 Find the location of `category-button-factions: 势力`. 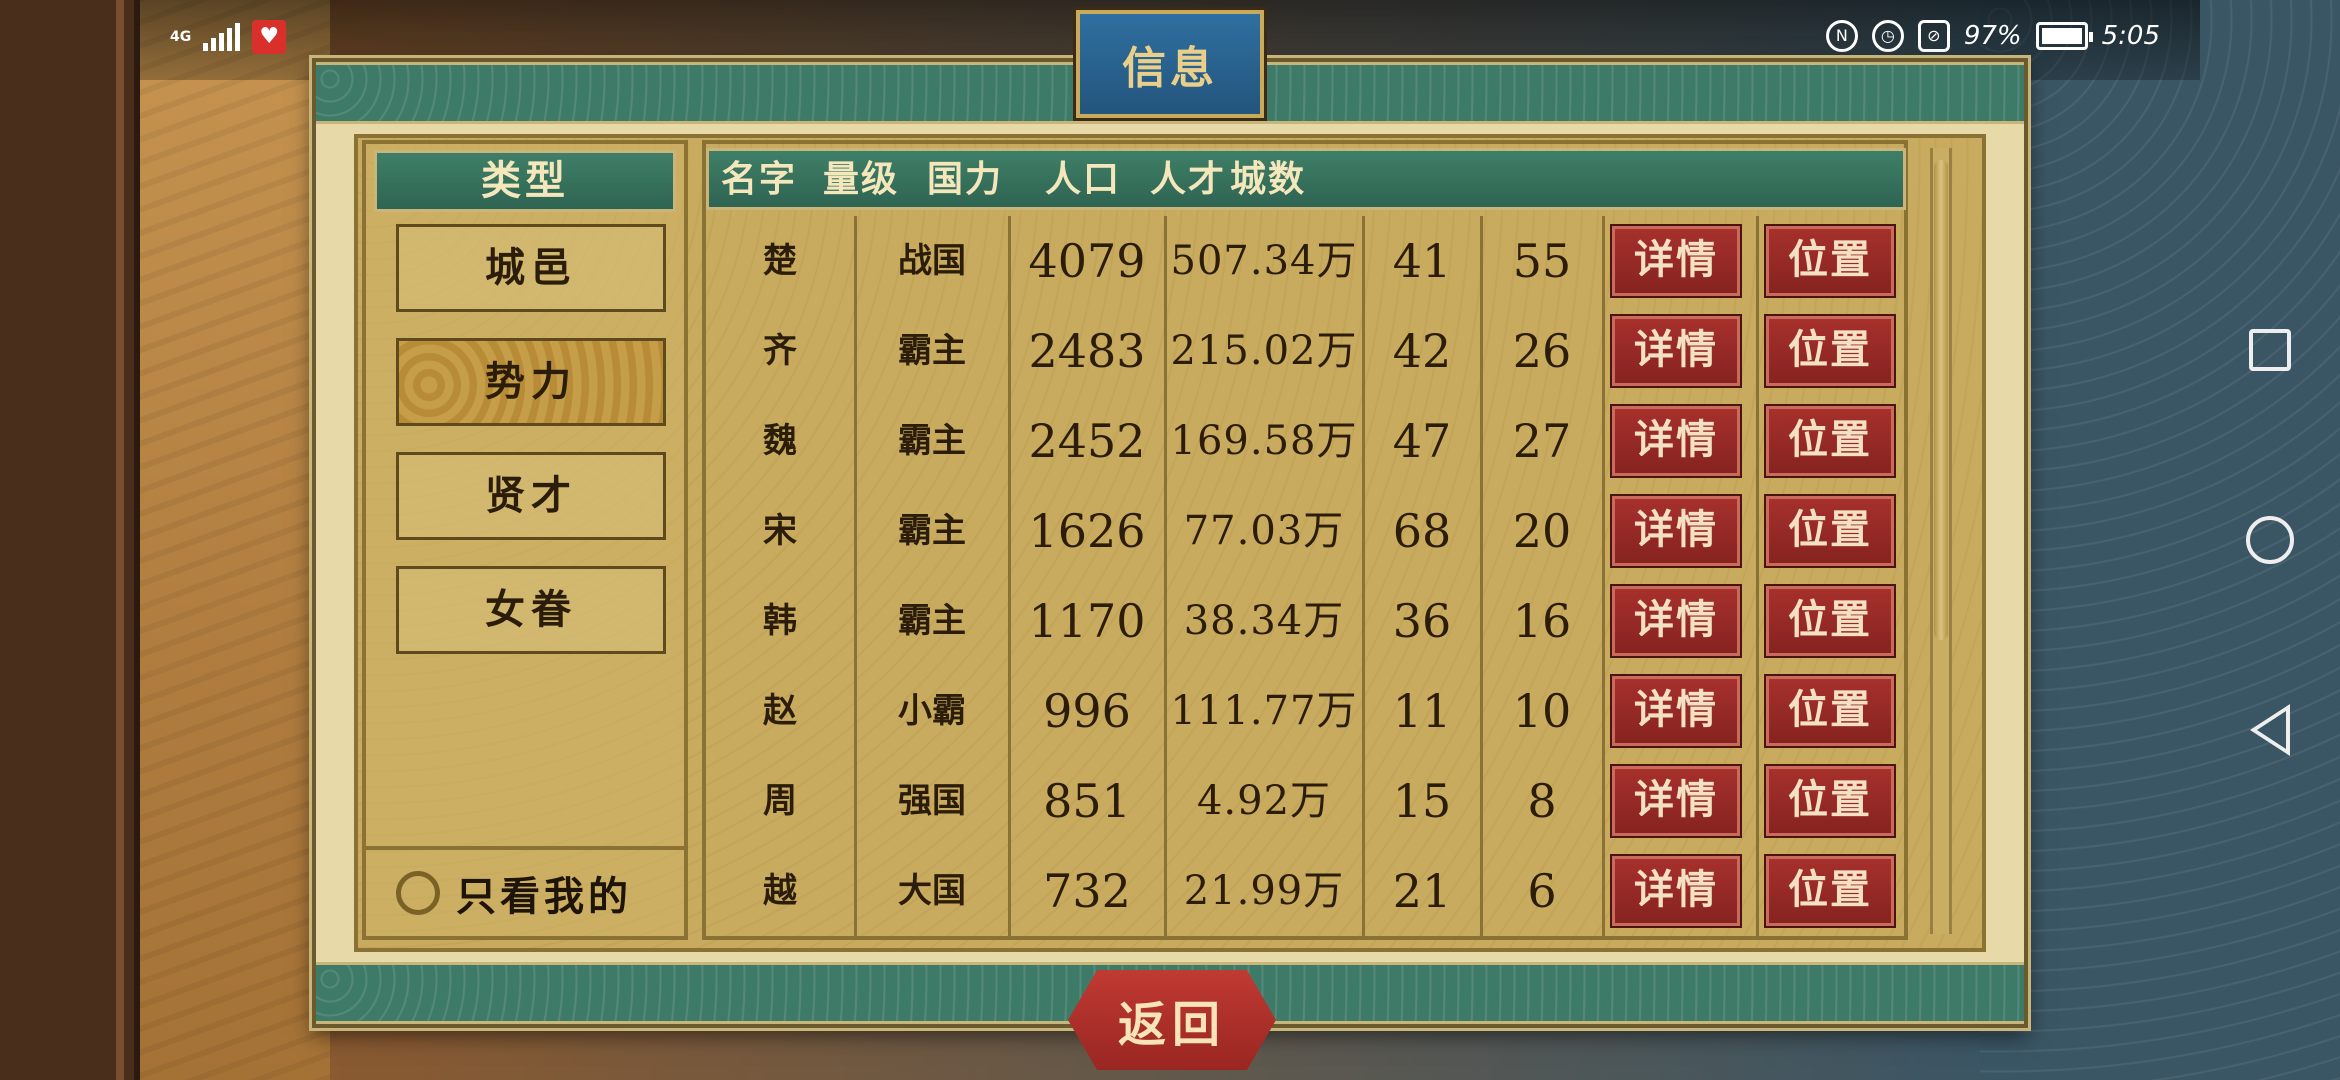

category-button-factions: 势力 is located at coordinates (531, 382).